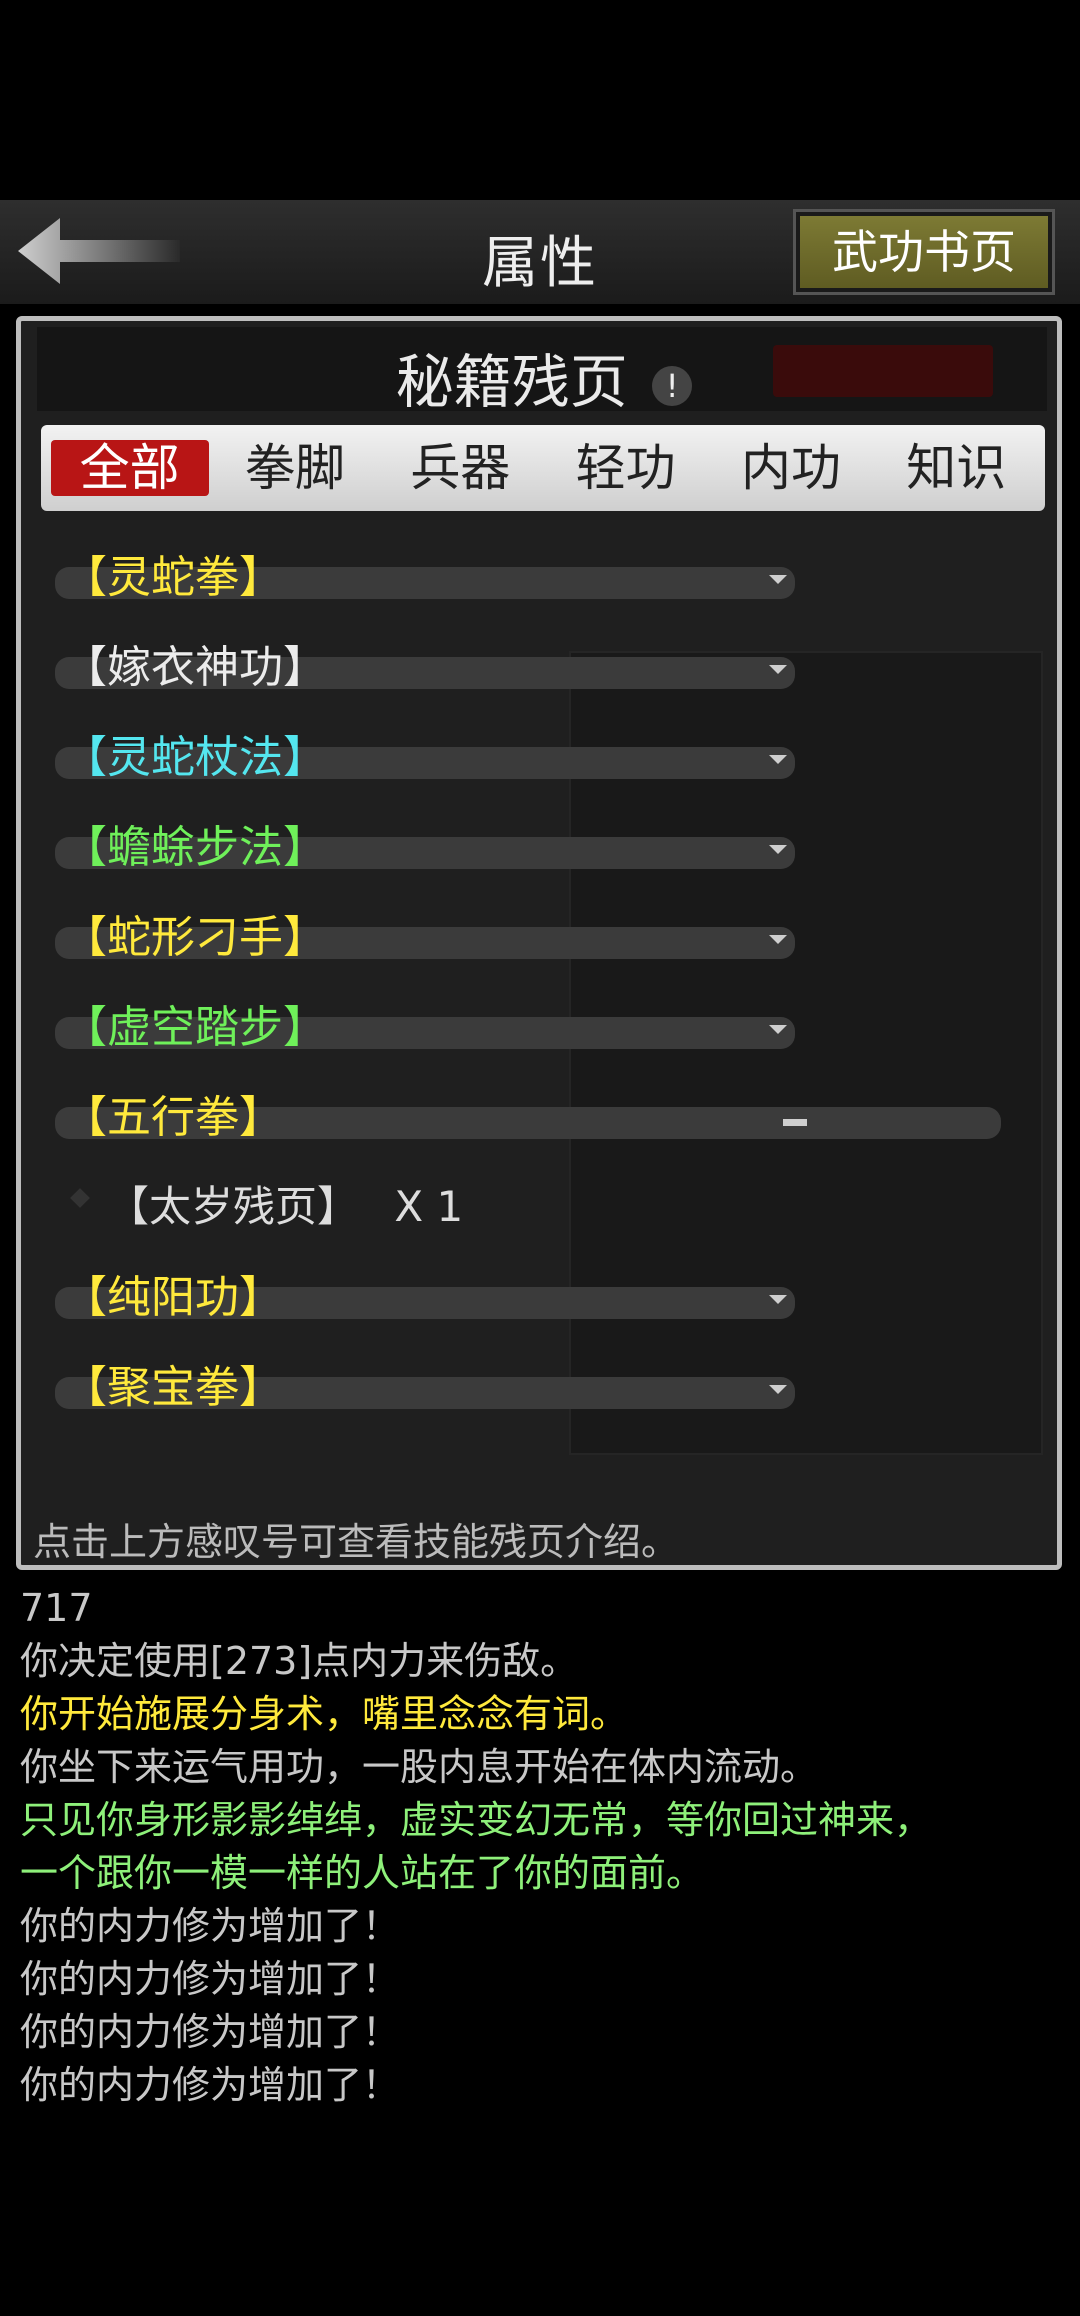  Describe the element at coordinates (233, 1206) in the screenshot. I see `fragment-name: 【太岁残页】` at that location.